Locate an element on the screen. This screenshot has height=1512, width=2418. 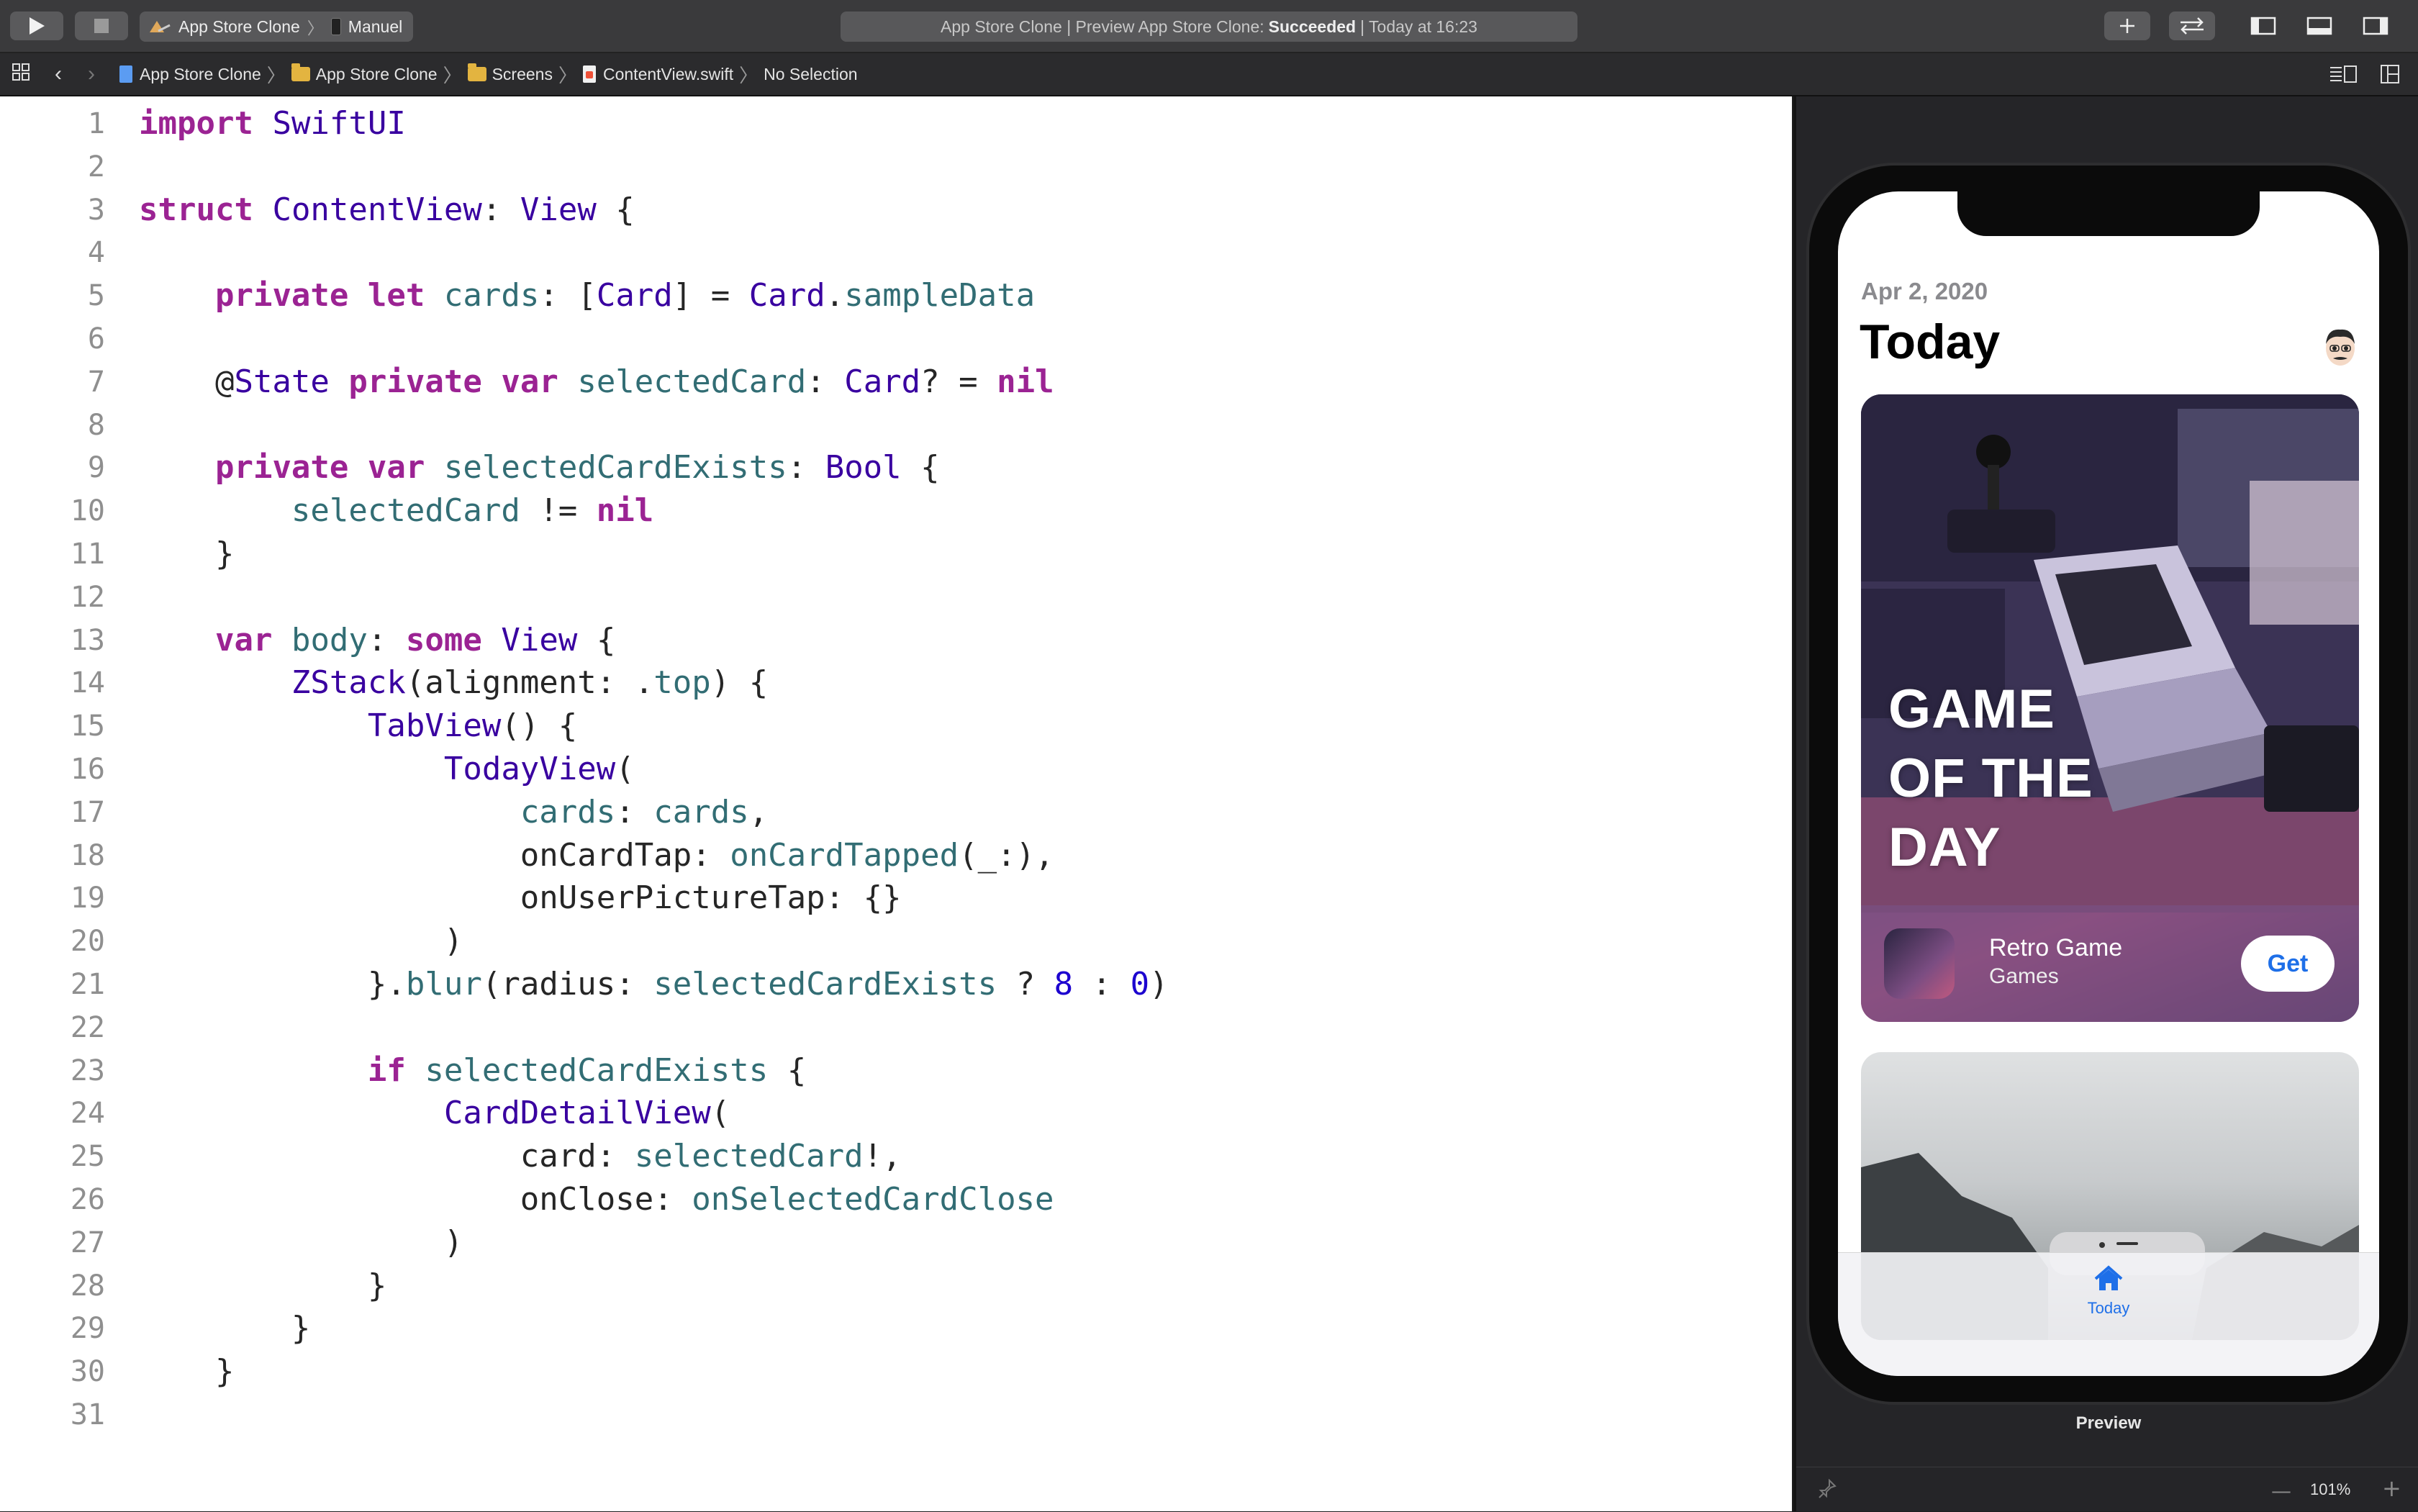
editor-options-icon is located at coordinates (2343, 76).